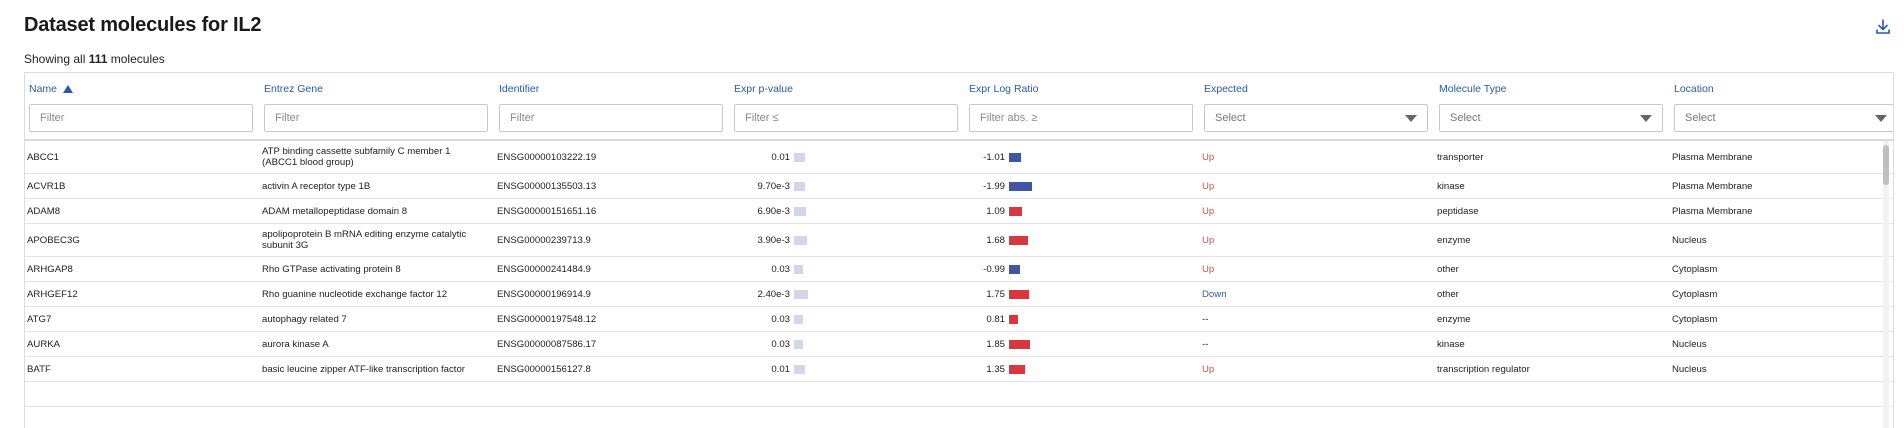  What do you see at coordinates (780, 157) in the screenshot?
I see `pvalue-text: 0.01` at bounding box center [780, 157].